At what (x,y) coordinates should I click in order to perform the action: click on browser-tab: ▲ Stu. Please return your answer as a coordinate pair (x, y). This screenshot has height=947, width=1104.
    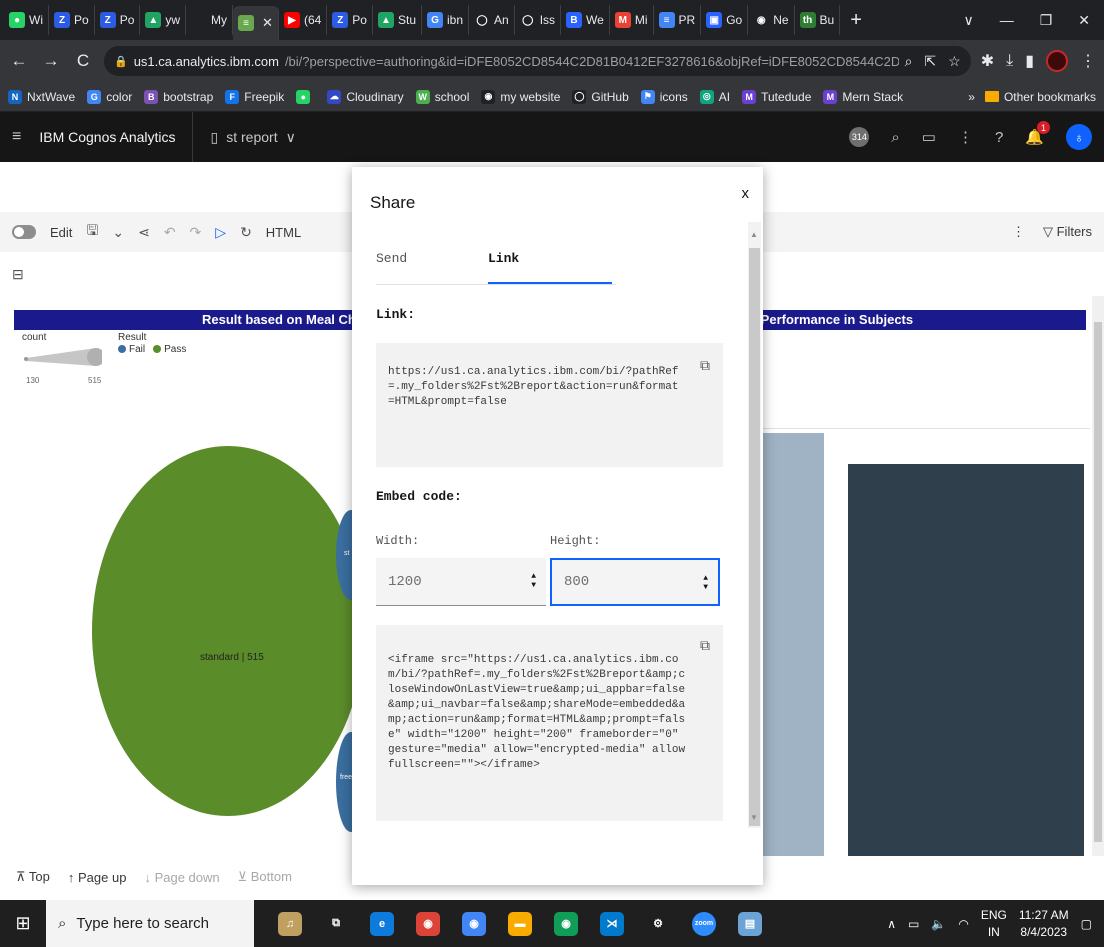
    Looking at the image, I should click on (397, 20).